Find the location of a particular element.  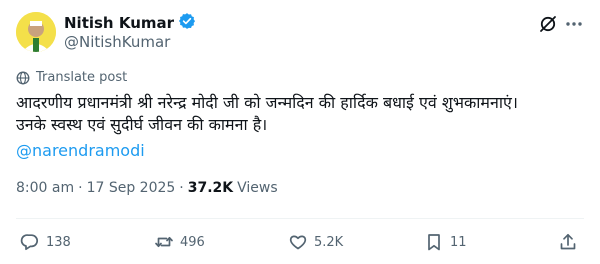

mention-link: @narendramodi is located at coordinates (80, 151).